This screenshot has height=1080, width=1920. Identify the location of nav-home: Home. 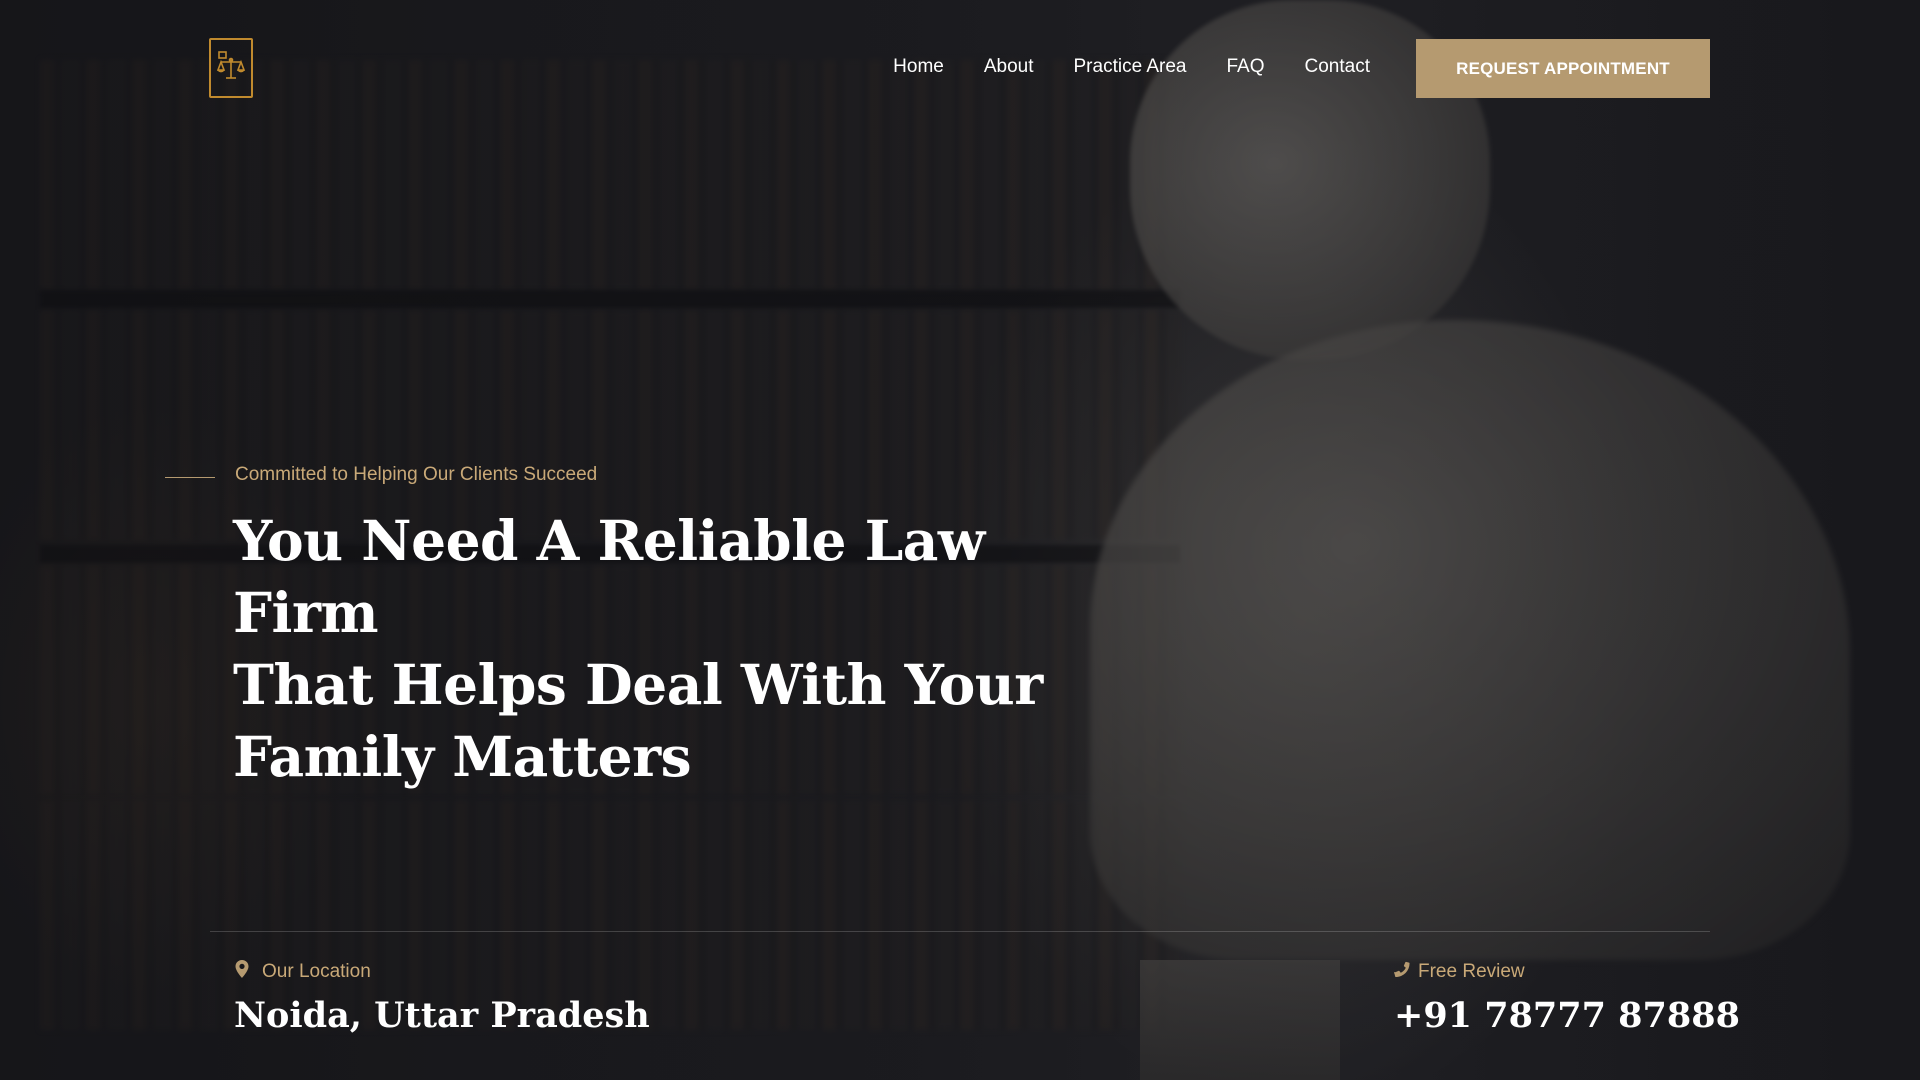
(918, 67).